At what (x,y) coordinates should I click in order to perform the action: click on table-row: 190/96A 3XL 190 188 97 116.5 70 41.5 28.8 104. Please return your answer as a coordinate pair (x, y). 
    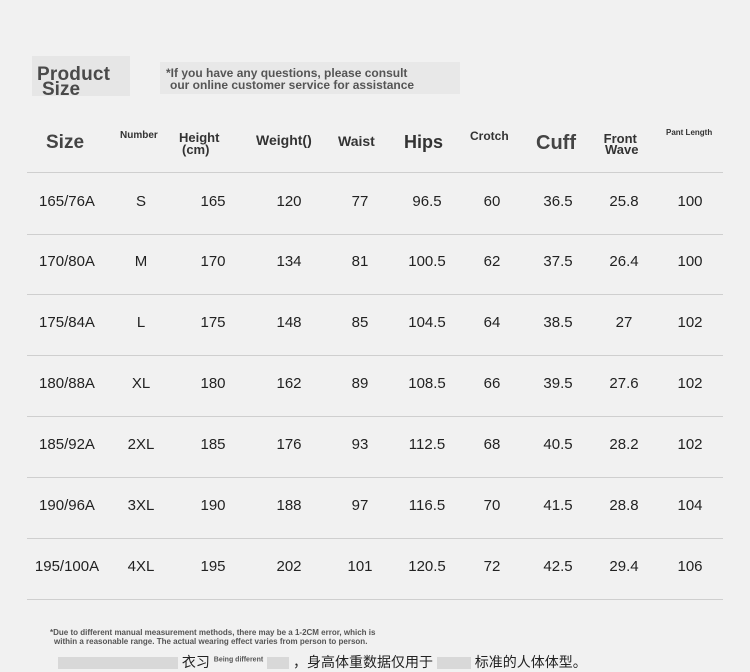
    Looking at the image, I should click on (375, 508).